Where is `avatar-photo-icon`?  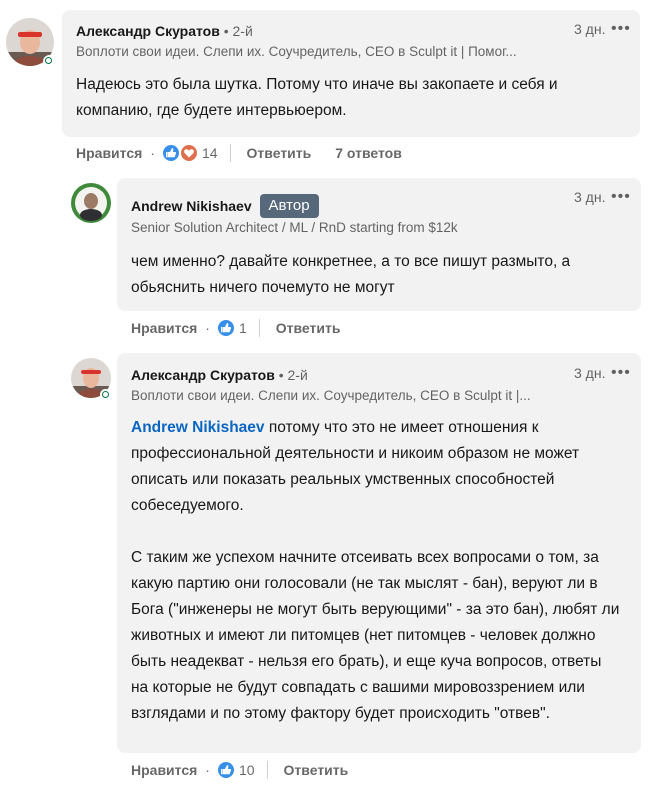
avatar-photo-icon is located at coordinates (91, 203).